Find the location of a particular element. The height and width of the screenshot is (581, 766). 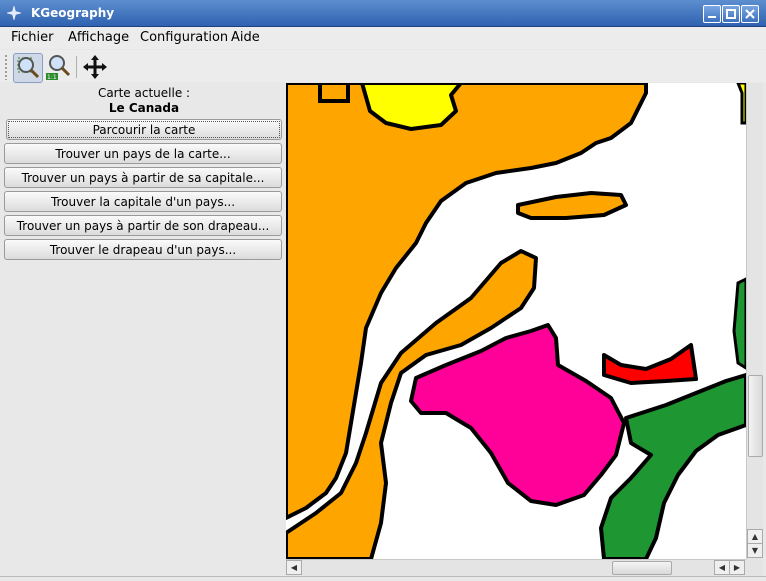

scroll-right-button: ▶ is located at coordinates (737, 567).